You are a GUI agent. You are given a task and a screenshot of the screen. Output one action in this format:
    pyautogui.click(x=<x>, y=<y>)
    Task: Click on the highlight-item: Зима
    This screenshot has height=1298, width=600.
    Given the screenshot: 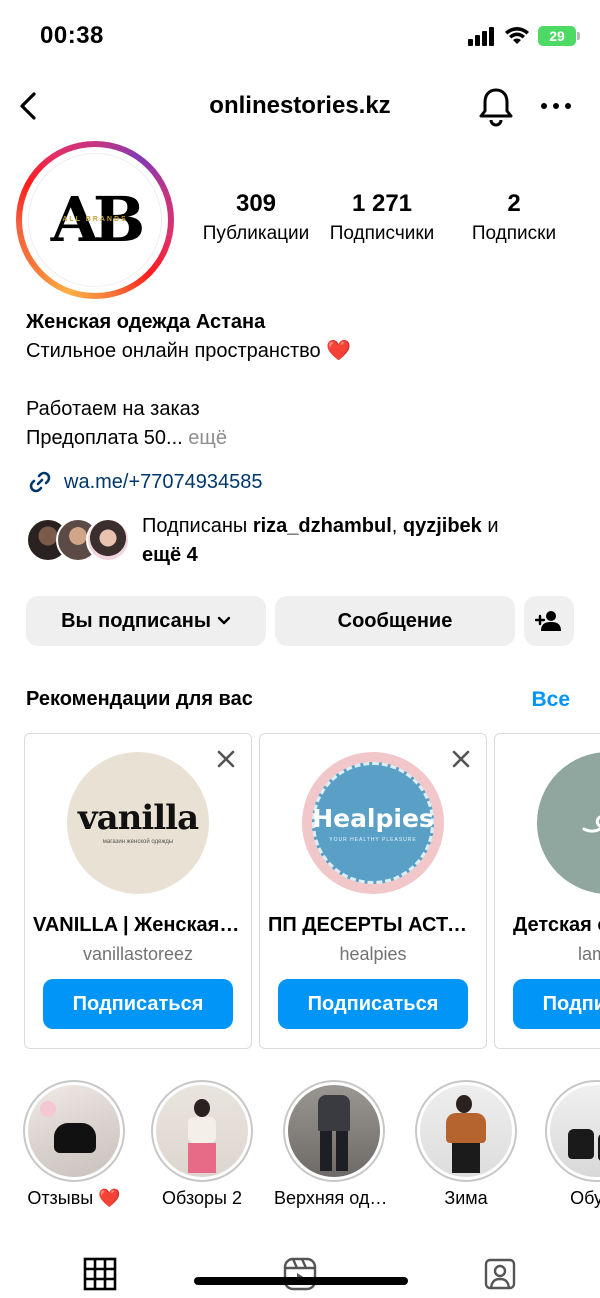 What is the action you would take?
    pyautogui.click(x=466, y=1144)
    